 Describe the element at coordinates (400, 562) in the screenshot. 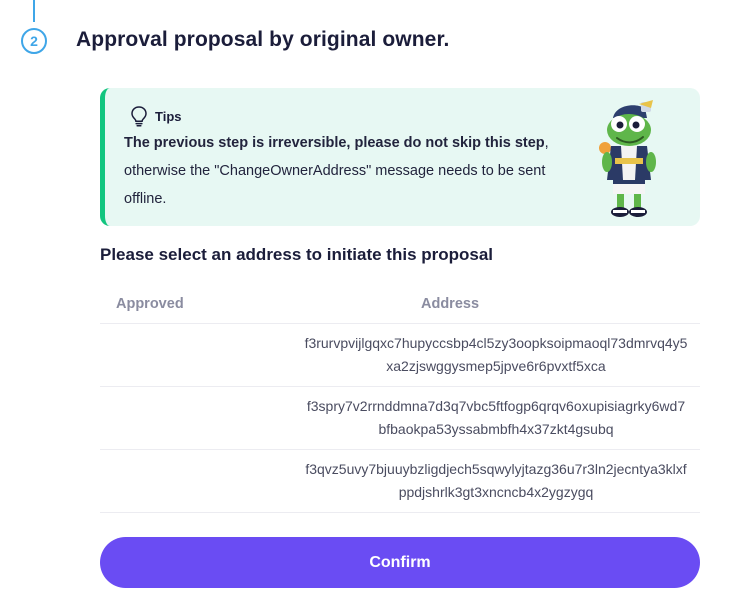

I see `confirm-button: Confirm` at that location.